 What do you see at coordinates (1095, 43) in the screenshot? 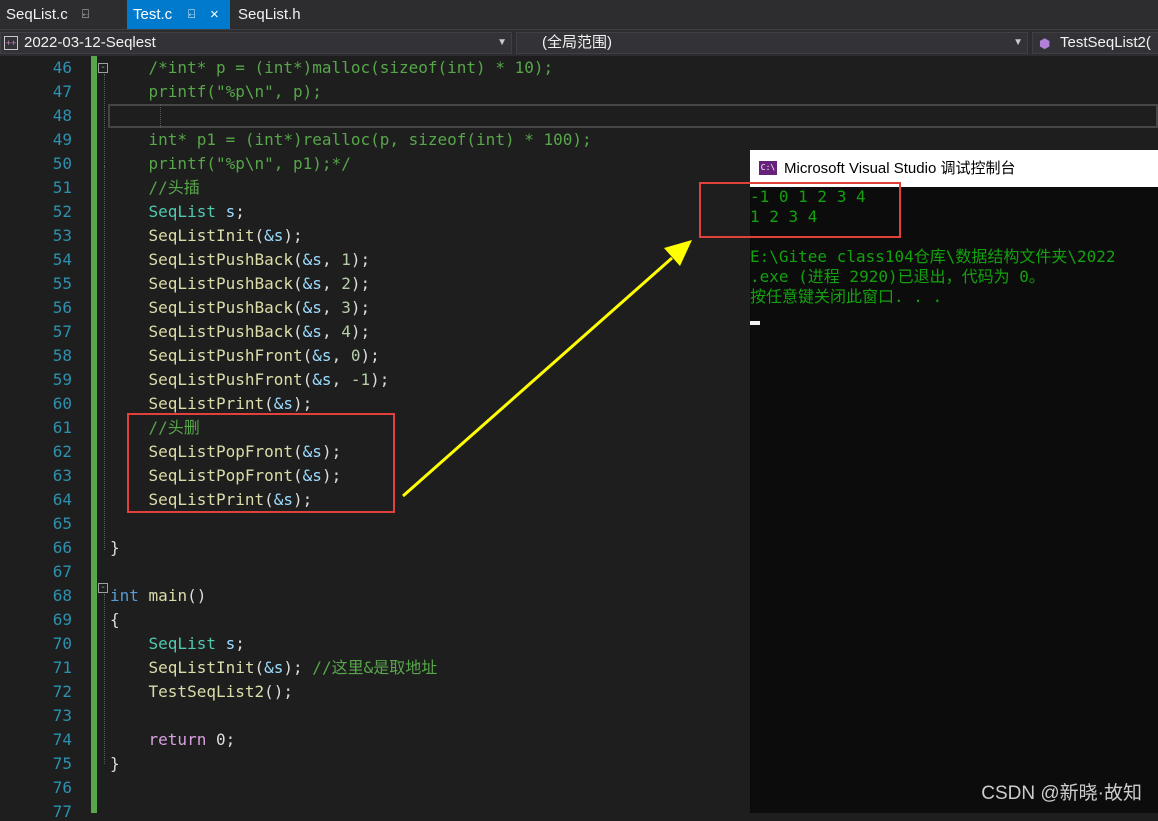
I see `member-dropdown: ⬢ TestSeqList2(` at bounding box center [1095, 43].